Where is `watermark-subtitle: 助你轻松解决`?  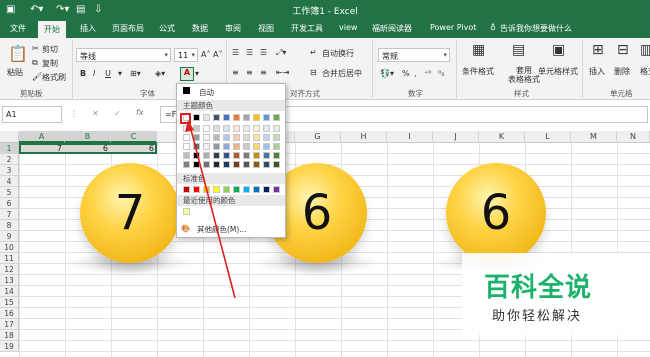
watermark-subtitle: 助你轻松解决 is located at coordinates (537, 316).